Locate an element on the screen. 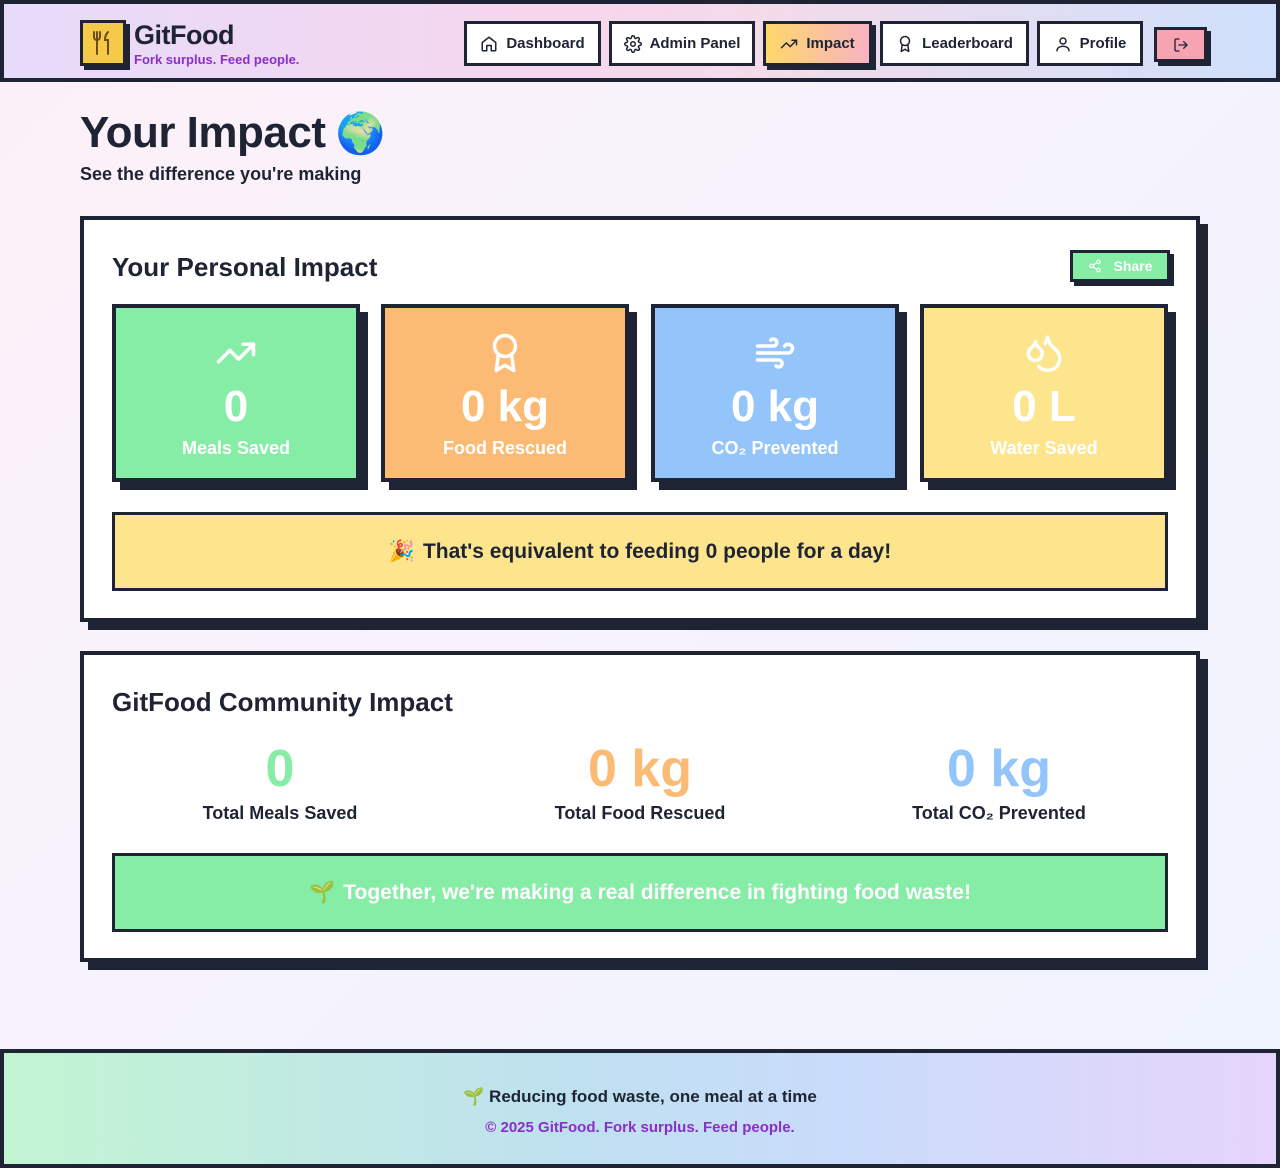 The width and height of the screenshot is (1280, 1168). stat-label: CO₂ Prevented is located at coordinates (775, 448).